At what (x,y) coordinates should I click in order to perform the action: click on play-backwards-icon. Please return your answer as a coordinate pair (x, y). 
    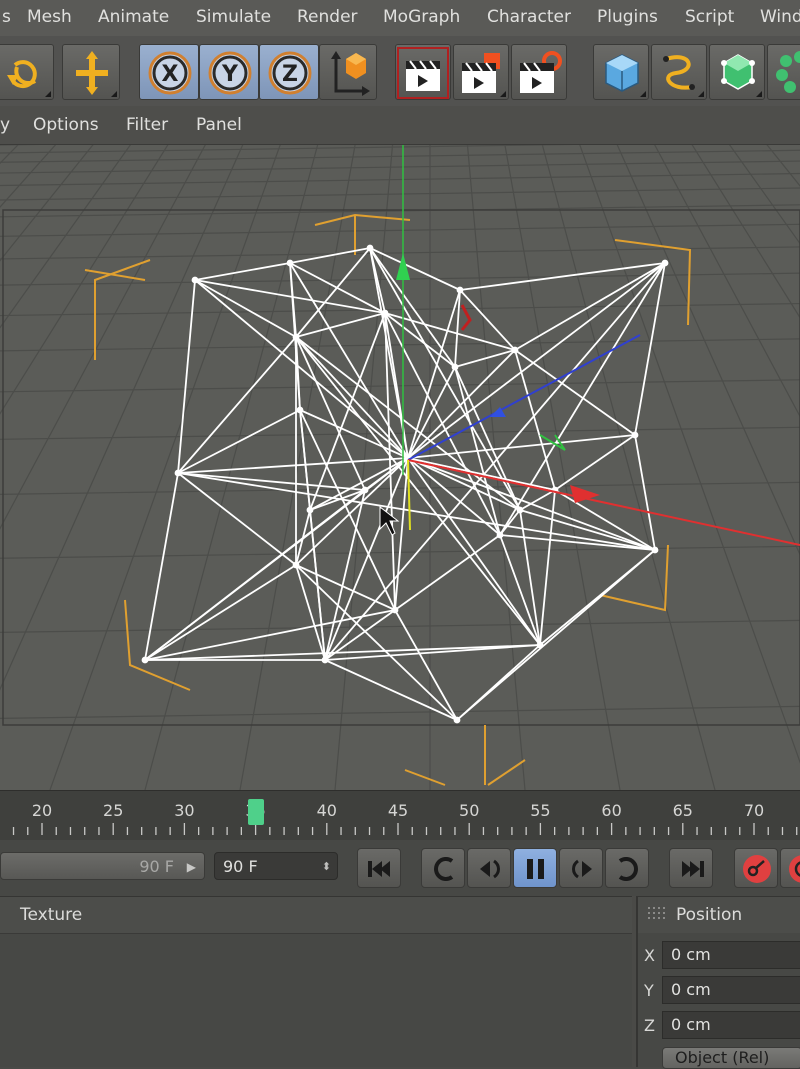
    Looking at the image, I should click on (444, 869).